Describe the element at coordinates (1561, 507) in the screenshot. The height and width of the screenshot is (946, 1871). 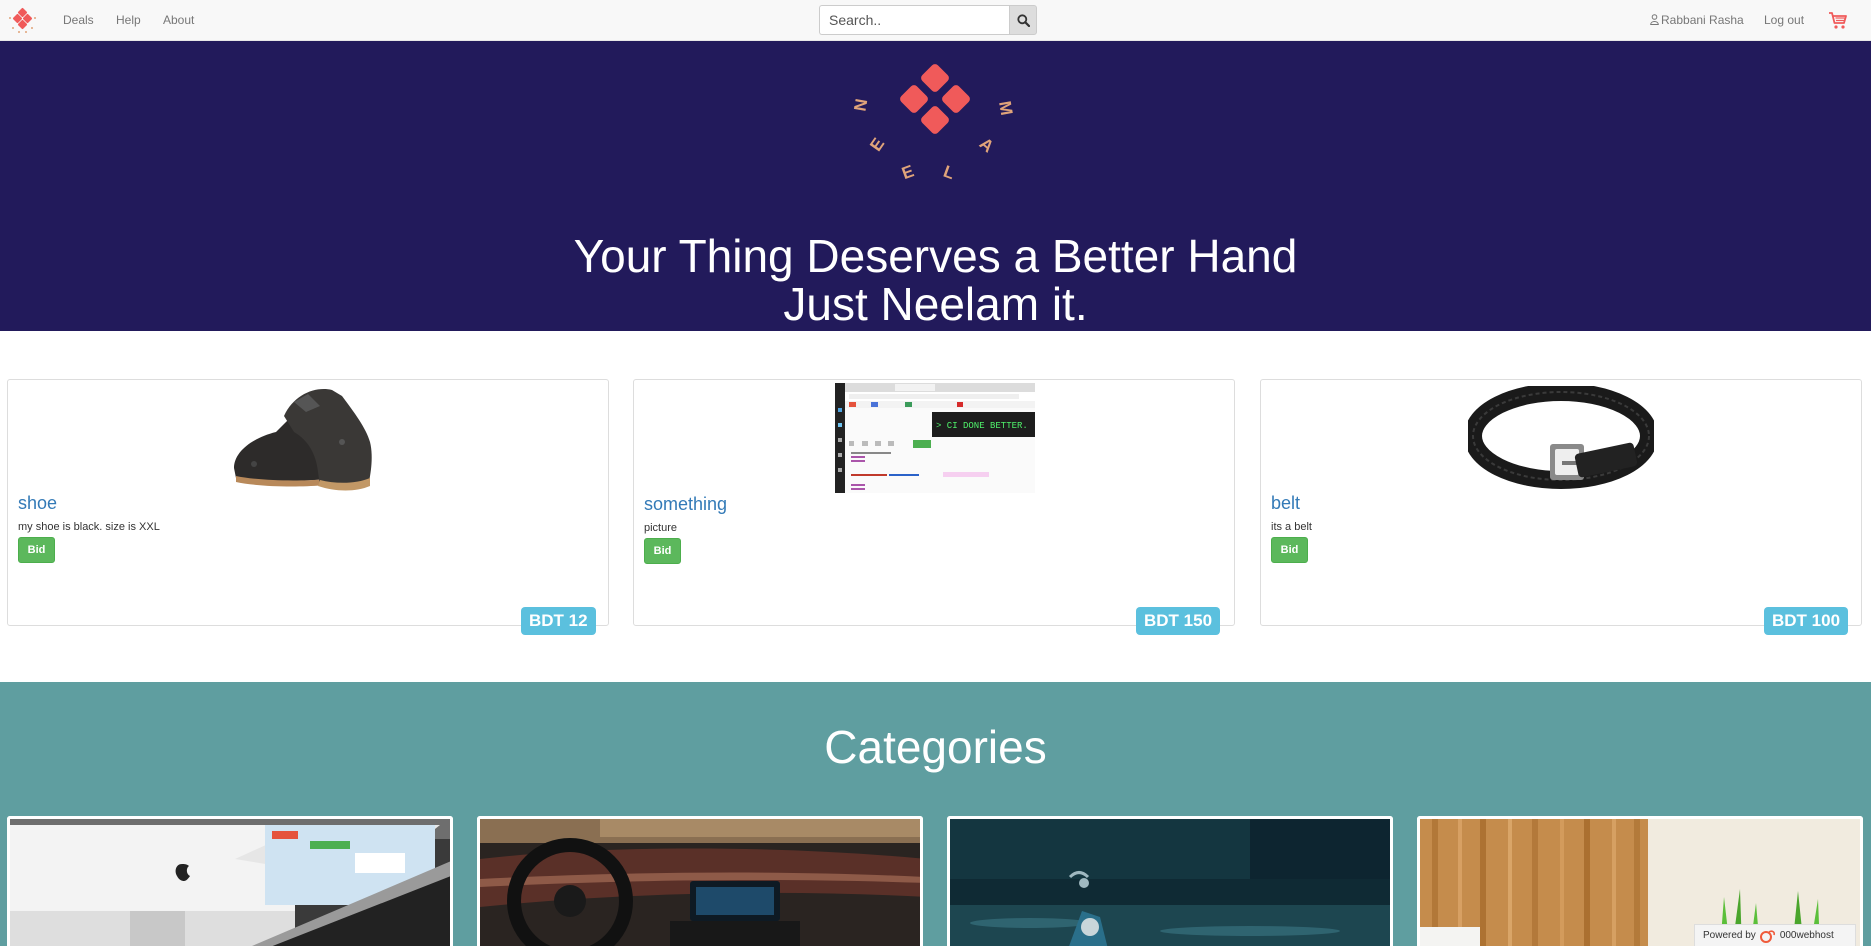
I see `product-card: belt its a belt Bid BDT 100` at that location.